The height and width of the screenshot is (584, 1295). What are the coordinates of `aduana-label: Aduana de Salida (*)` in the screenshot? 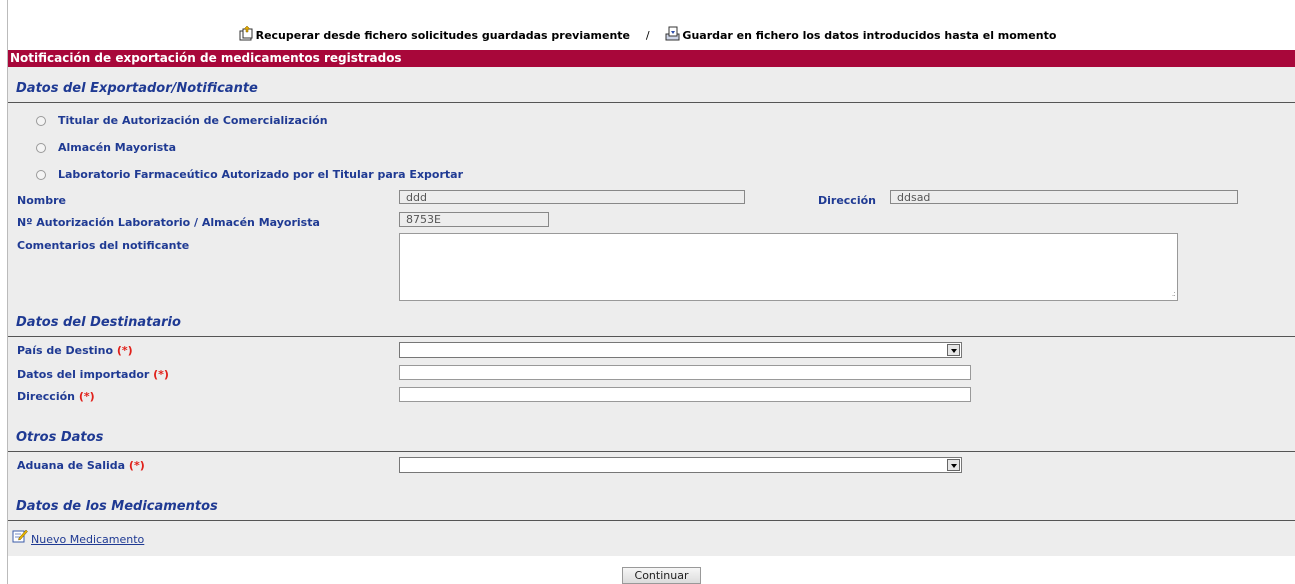 It's located at (81, 465).